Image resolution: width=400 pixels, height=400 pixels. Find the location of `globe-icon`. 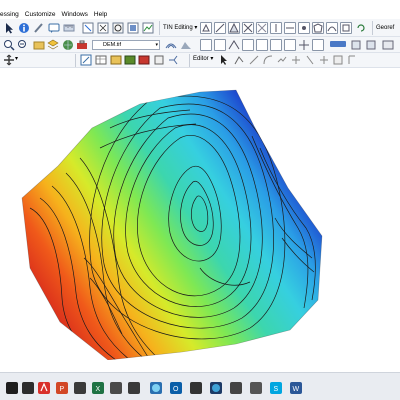

globe-icon is located at coordinates (68, 45).